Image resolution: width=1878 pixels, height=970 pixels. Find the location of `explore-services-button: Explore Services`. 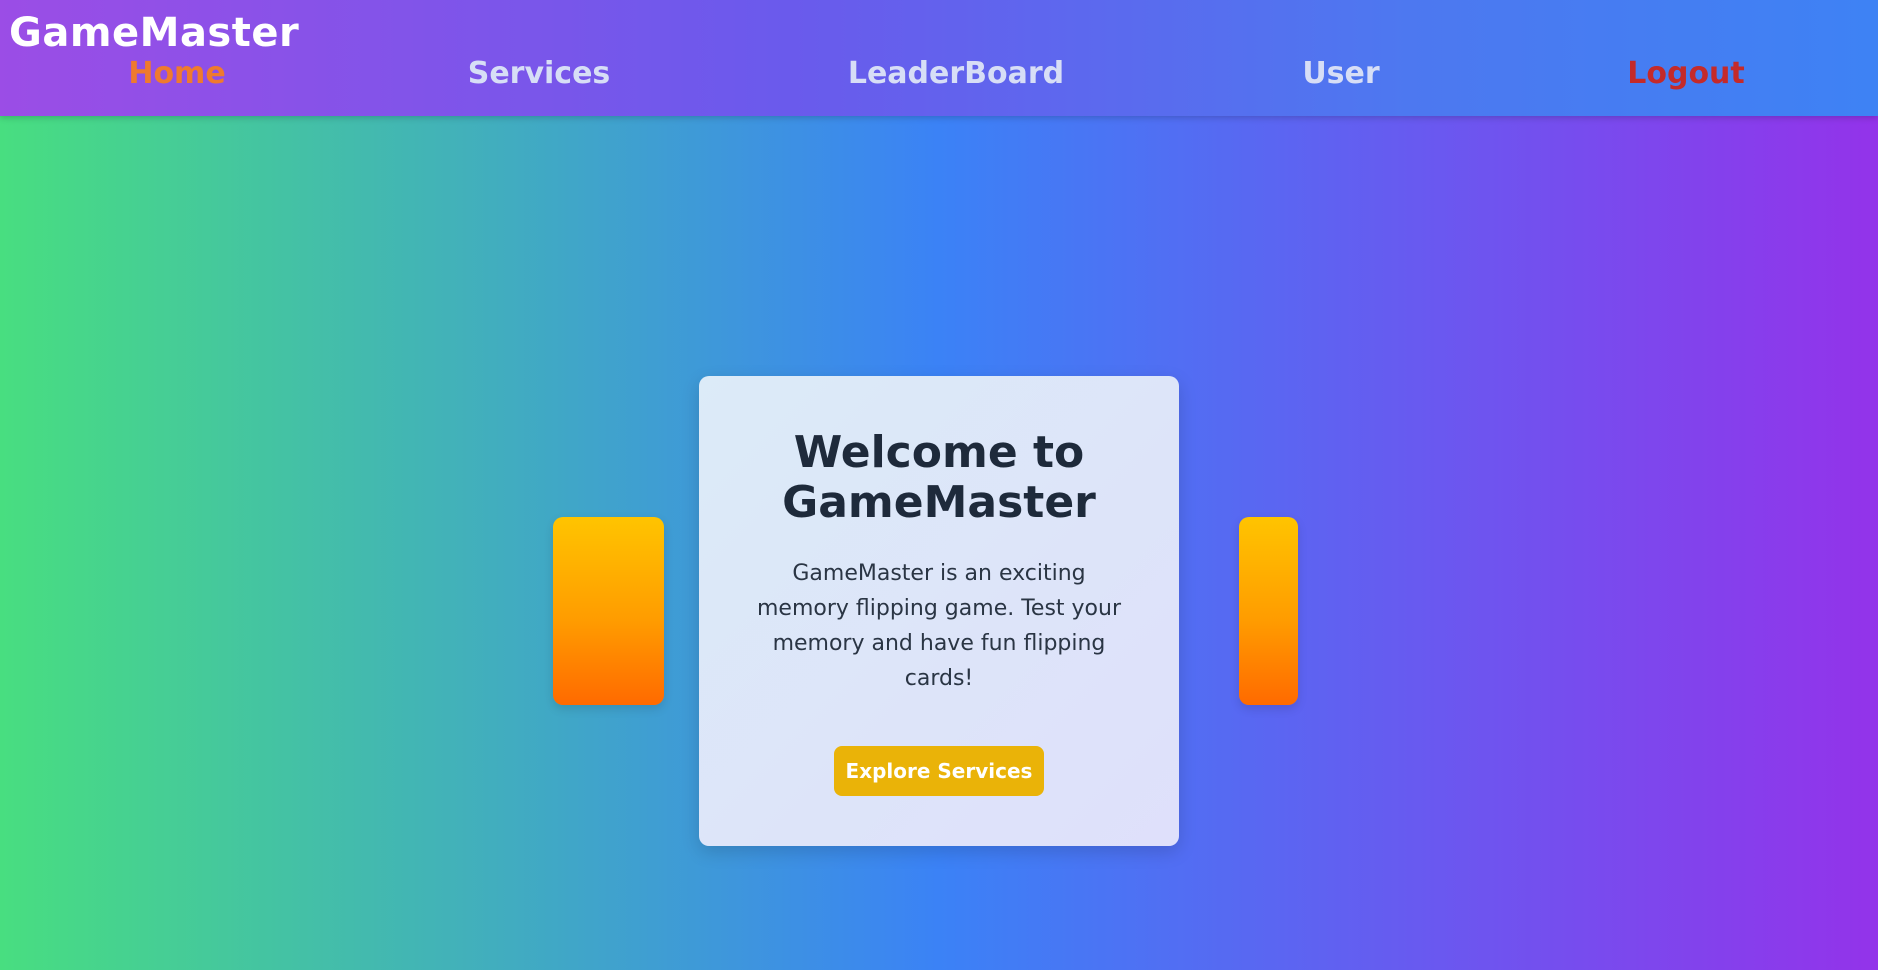

explore-services-button: Explore Services is located at coordinates (939, 771).